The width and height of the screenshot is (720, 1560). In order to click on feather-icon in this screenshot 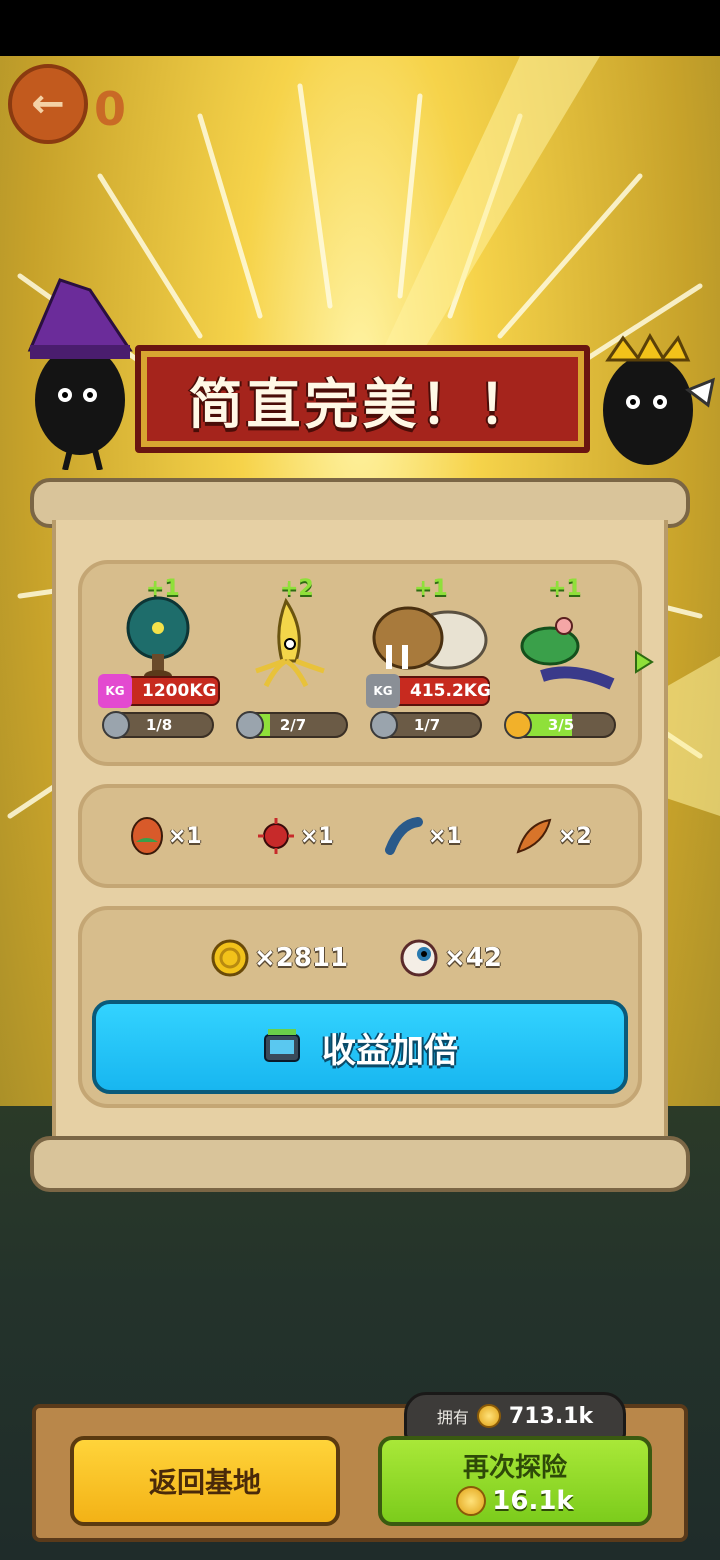, I will do `click(534, 836)`.